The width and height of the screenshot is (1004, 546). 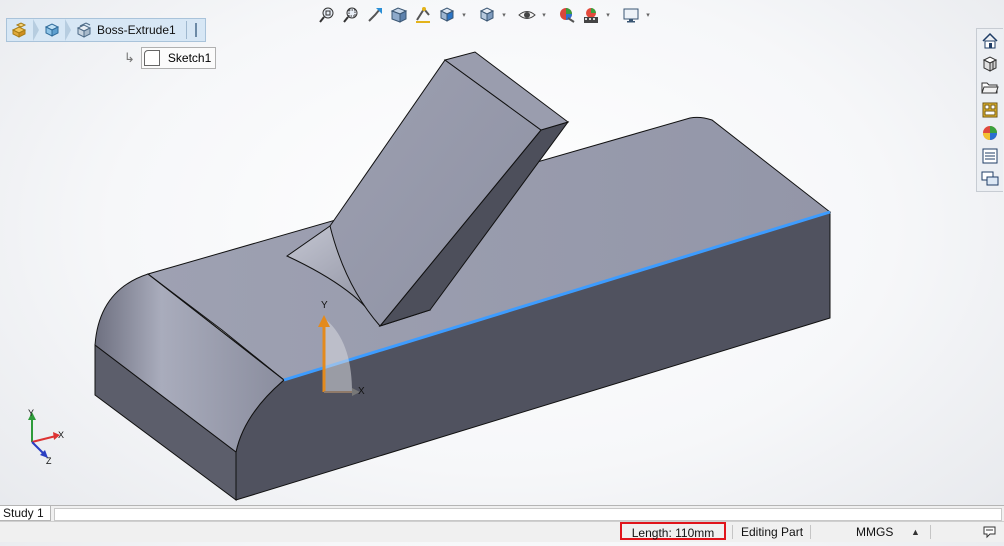 I want to click on appearances-icon, so click(x=990, y=133).